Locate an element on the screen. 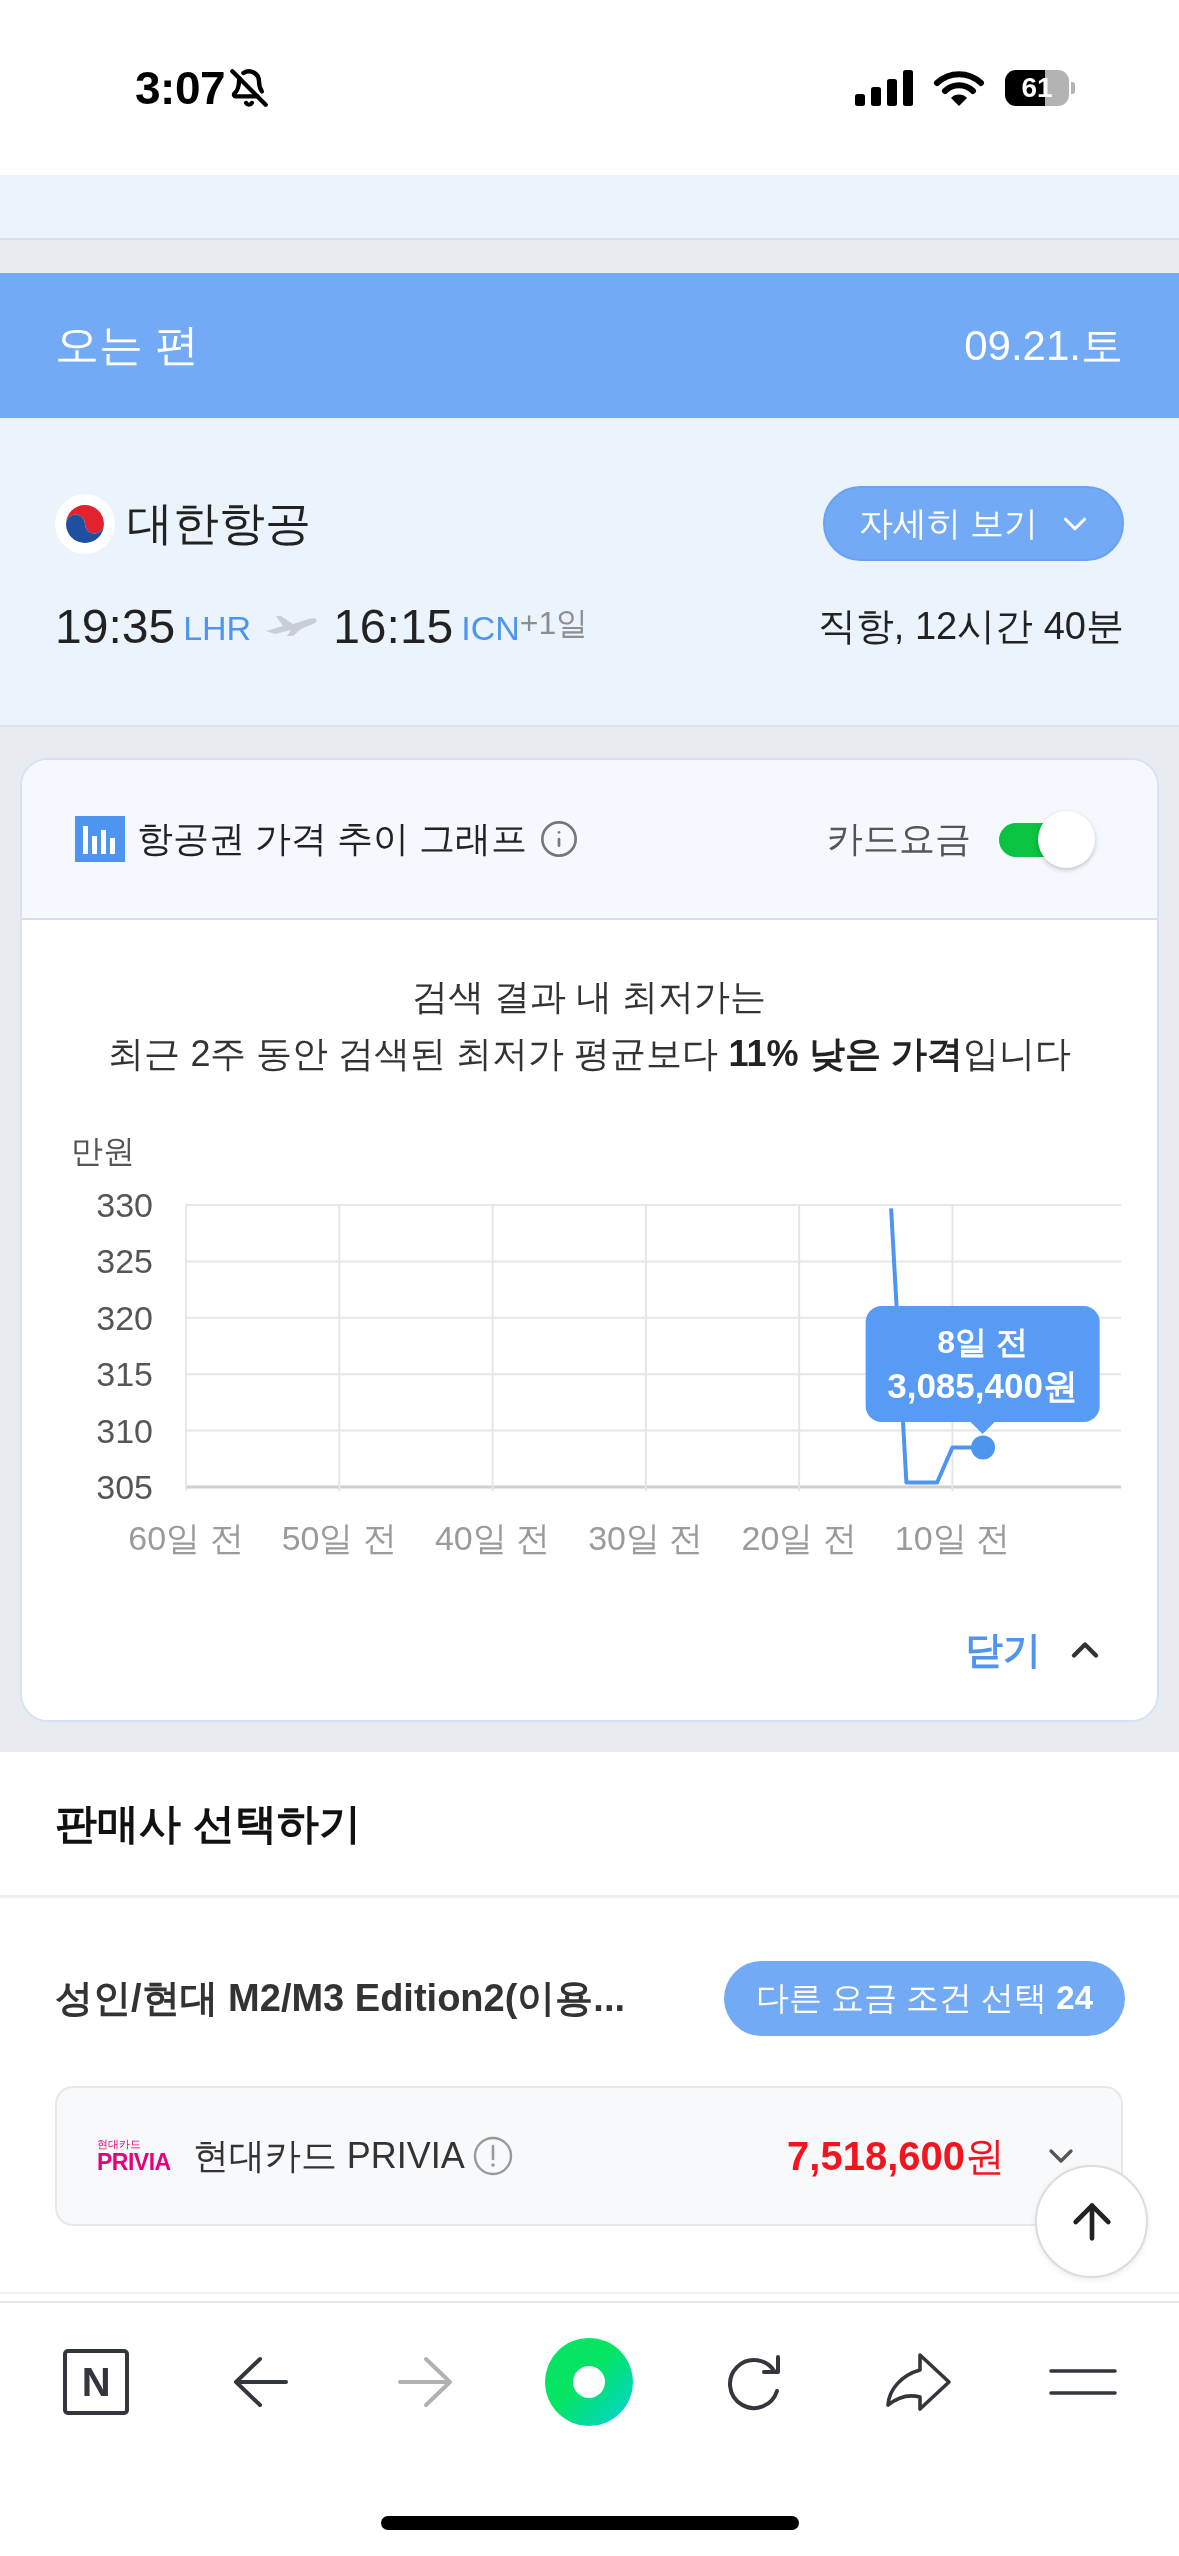  flight-summary: 직항, 12시간 40분 is located at coordinates (970, 626).